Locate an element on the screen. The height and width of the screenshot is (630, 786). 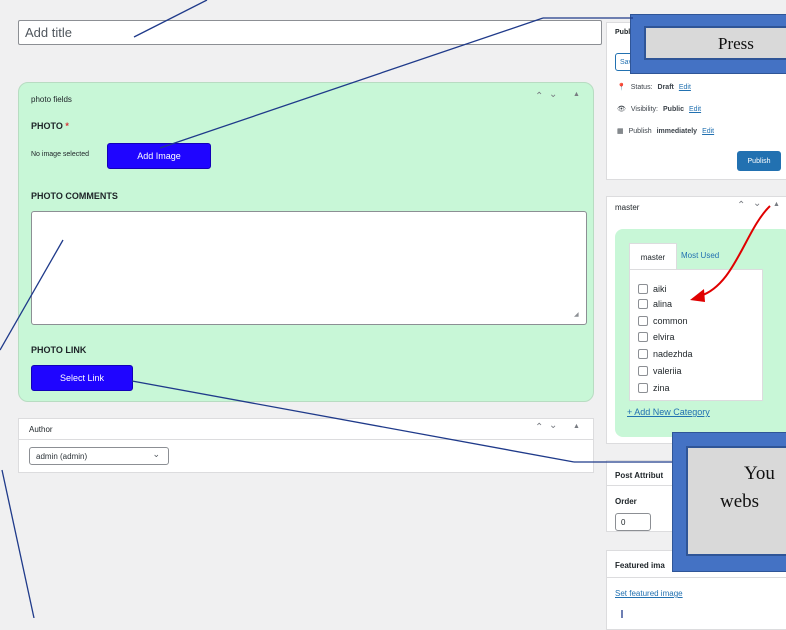
red-arrow-curve is located at coordinates (735, 251).